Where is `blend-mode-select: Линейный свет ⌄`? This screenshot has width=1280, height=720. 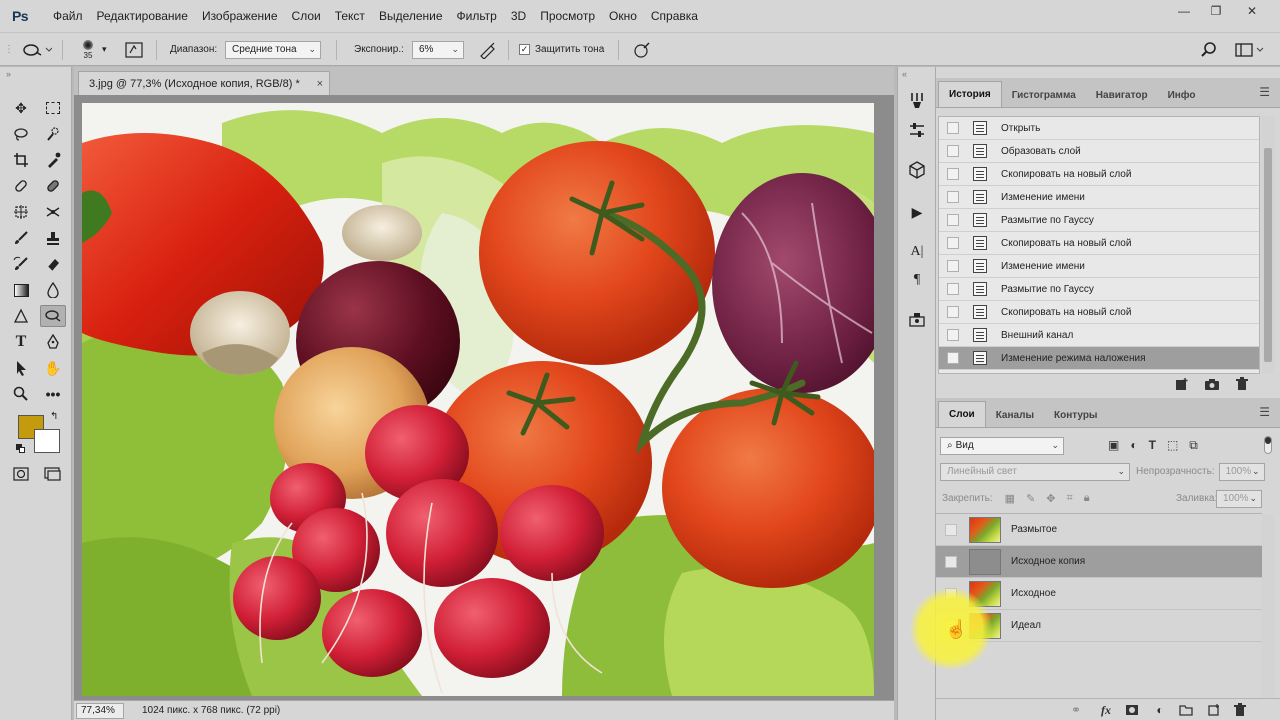
blend-mode-select: Линейный свет ⌄ is located at coordinates (1035, 471).